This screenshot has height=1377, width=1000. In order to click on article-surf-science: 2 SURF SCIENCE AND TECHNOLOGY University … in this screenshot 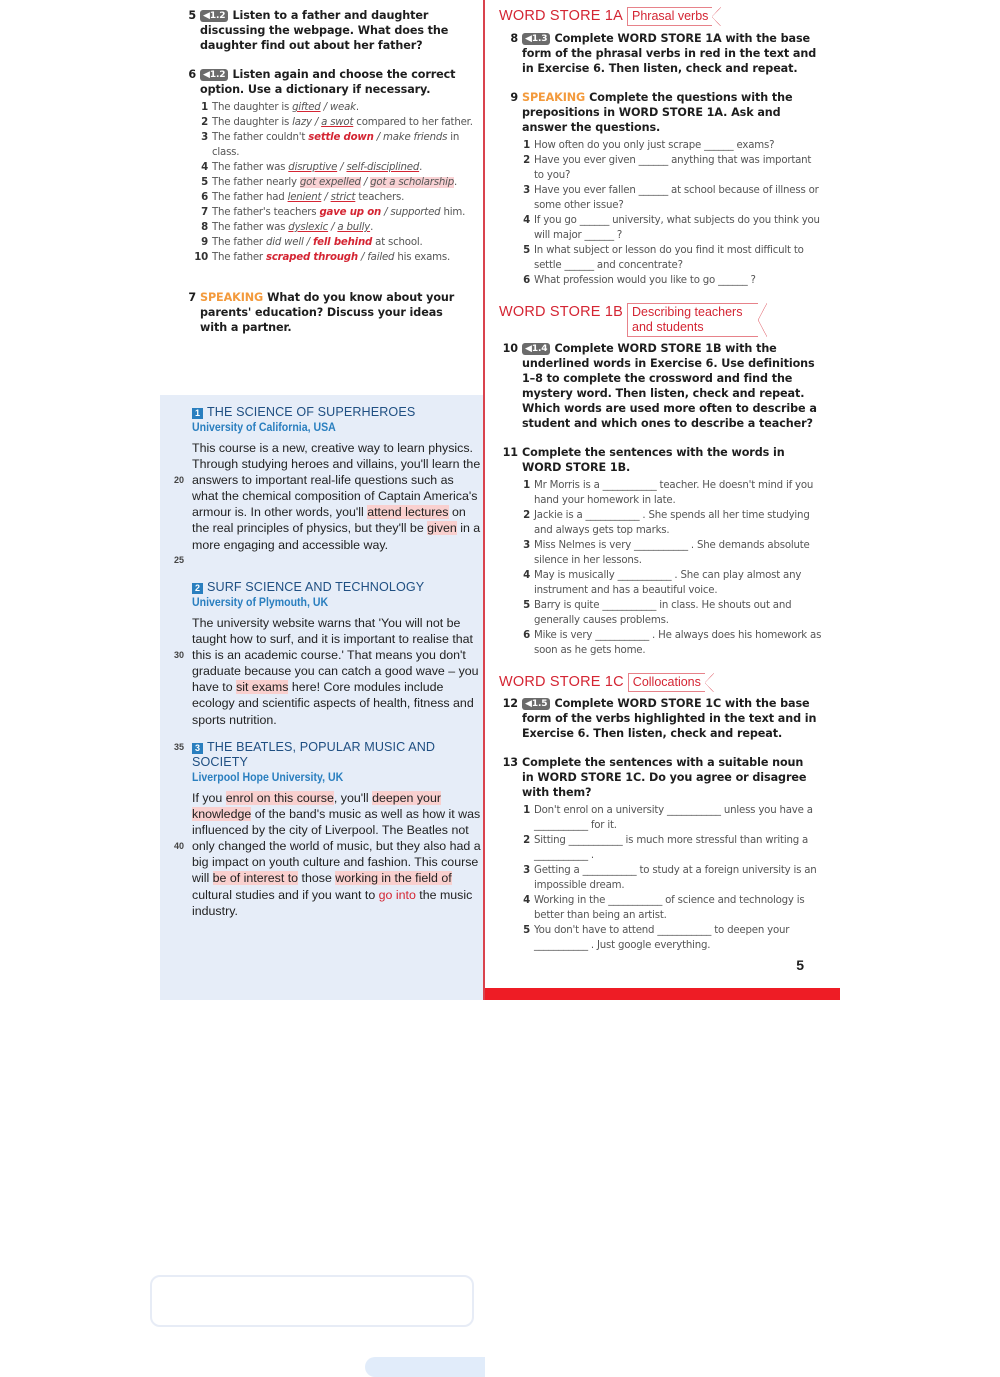, I will do `click(328, 654)`.